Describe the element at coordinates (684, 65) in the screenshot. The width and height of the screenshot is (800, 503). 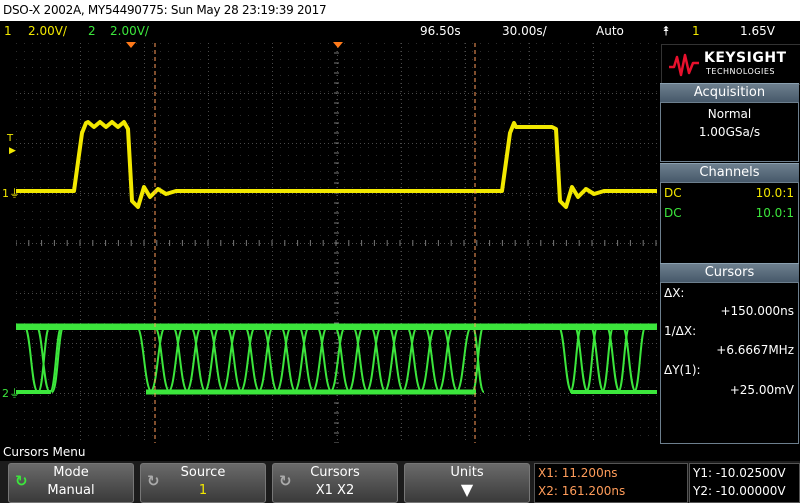
I see `keysight-logo-icon` at that location.